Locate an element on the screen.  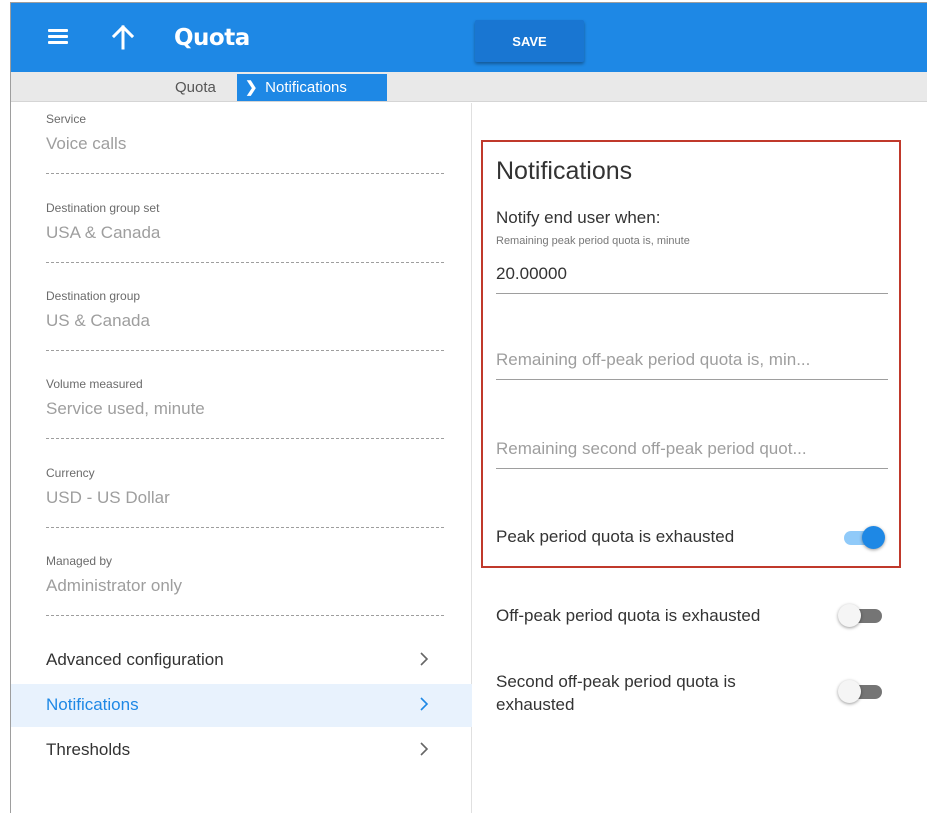
field-value: USD - US Dollar is located at coordinates (108, 497).